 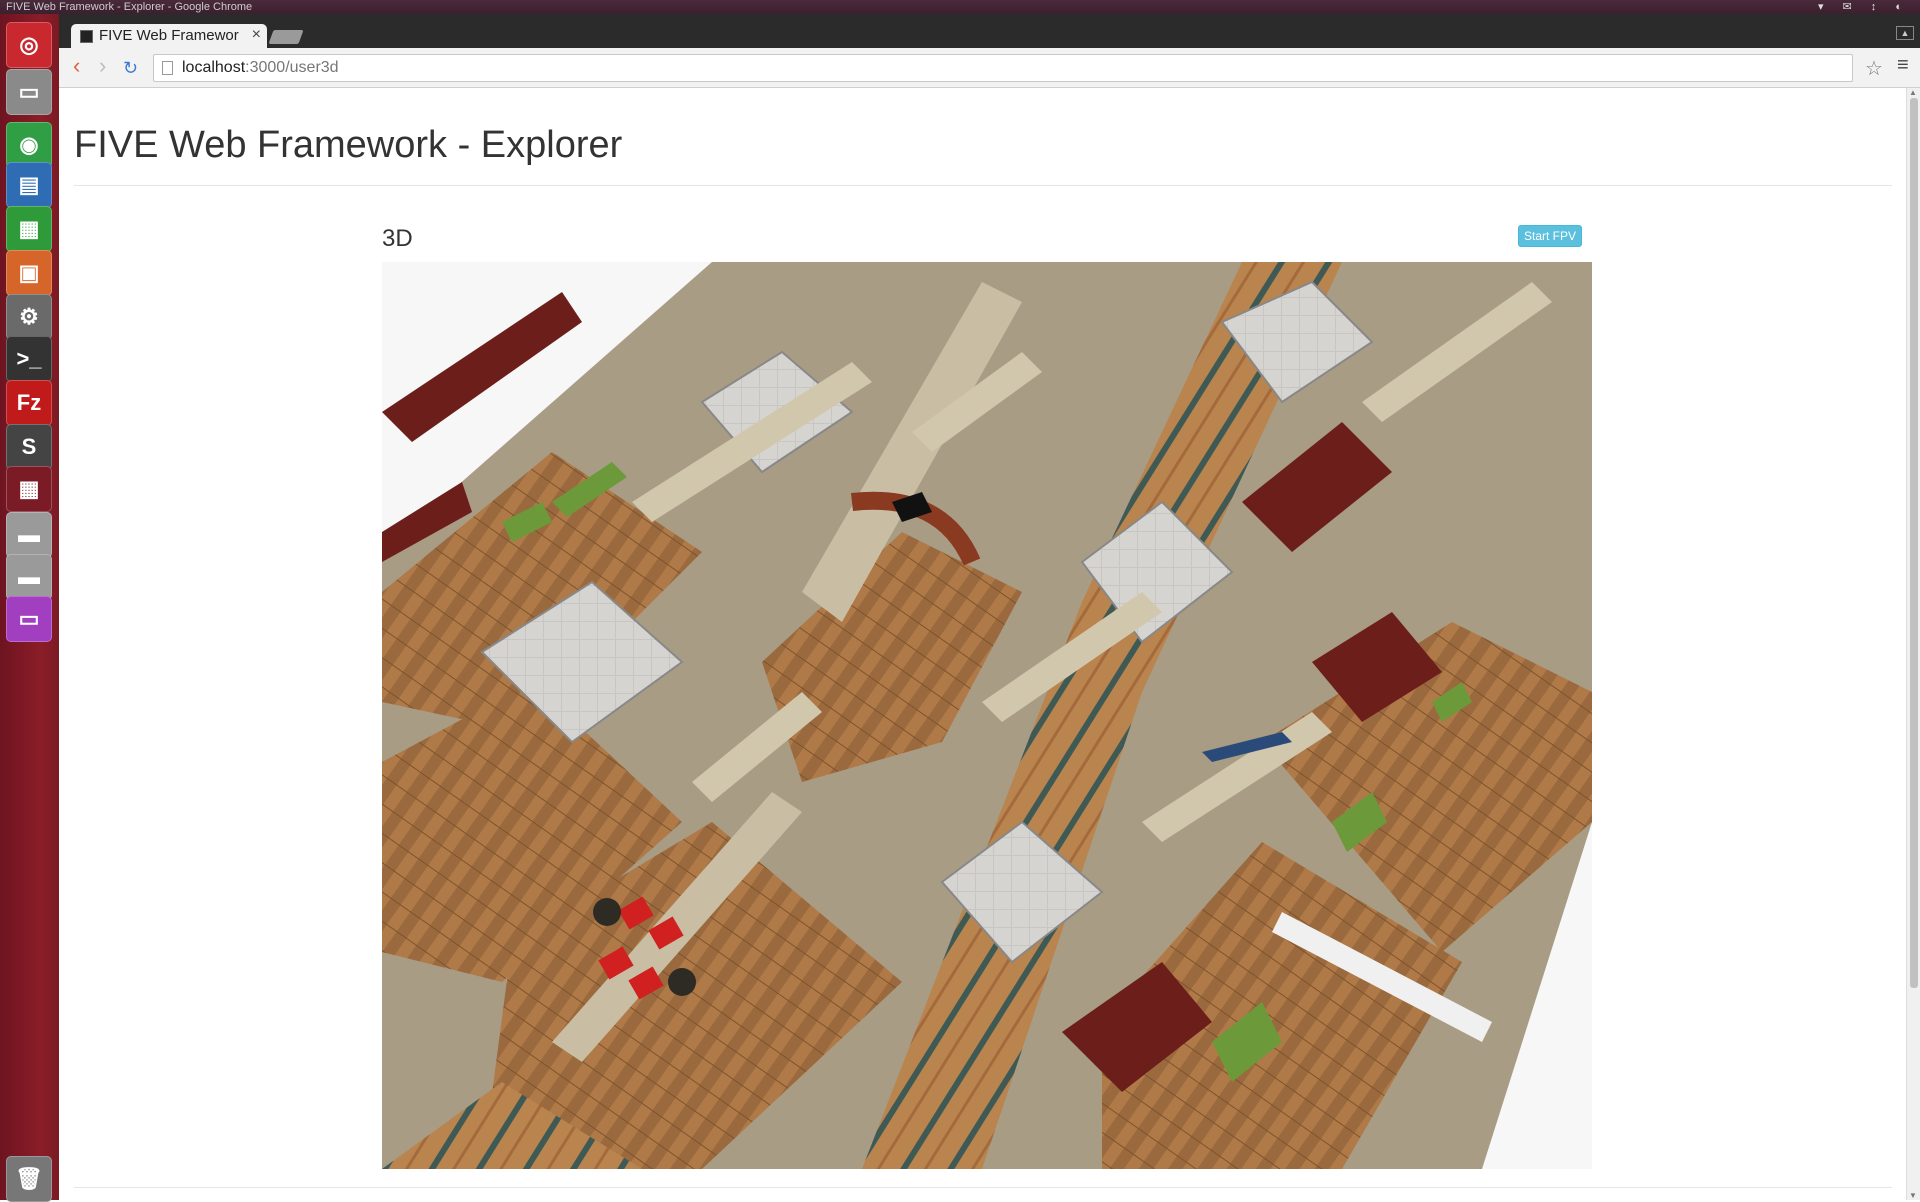 What do you see at coordinates (29, 359) in the screenshot?
I see `terminal-icon: >_` at bounding box center [29, 359].